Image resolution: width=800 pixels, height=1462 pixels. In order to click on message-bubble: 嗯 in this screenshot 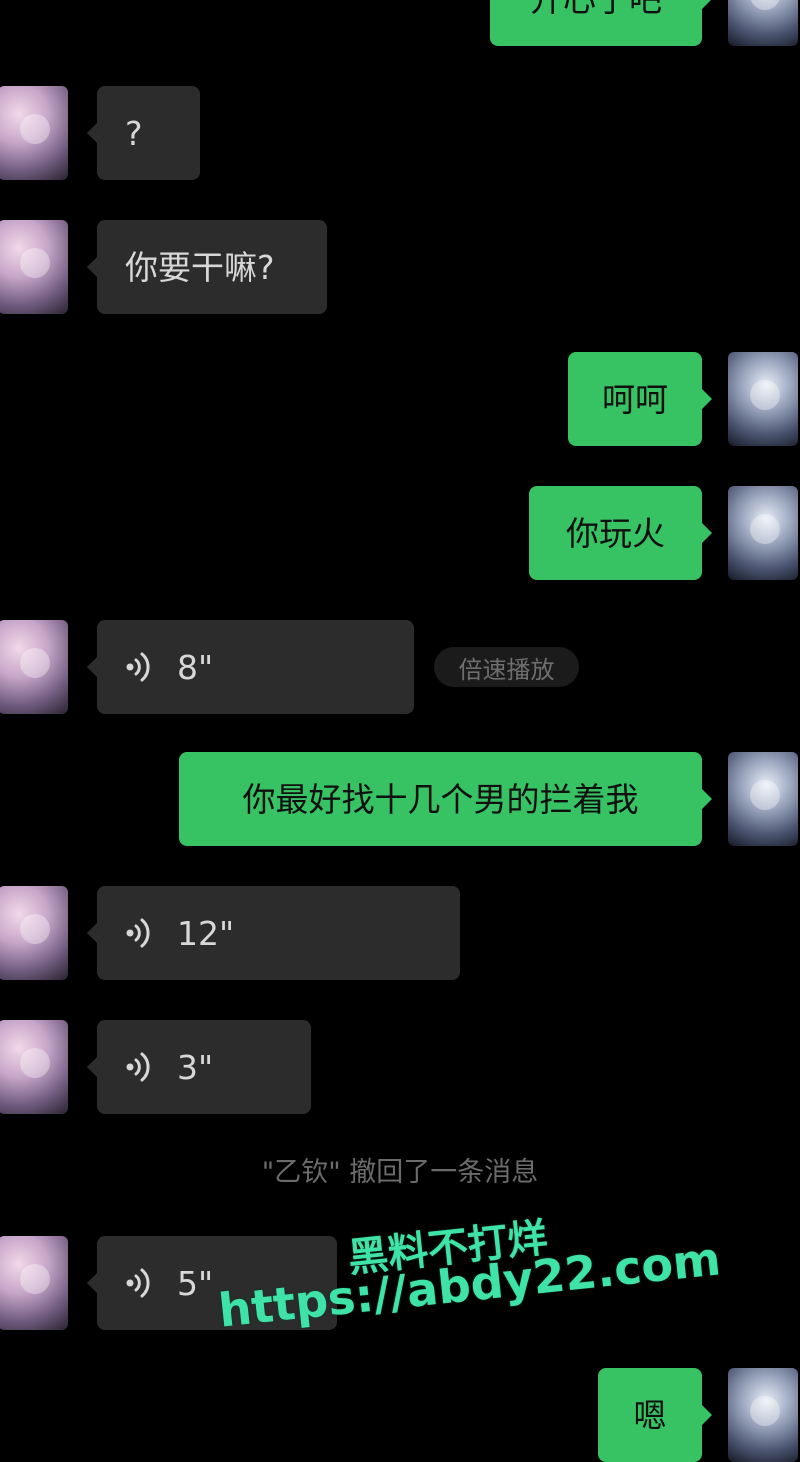, I will do `click(655, 1415)`.